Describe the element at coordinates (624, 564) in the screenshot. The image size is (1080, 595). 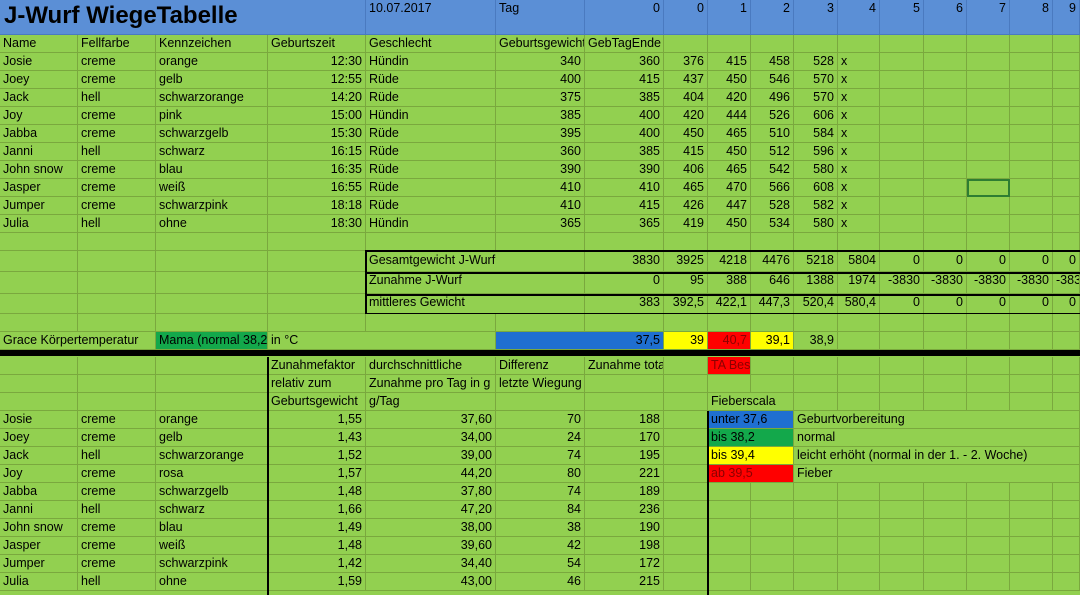
I see `total-gain-cell: 172` at that location.